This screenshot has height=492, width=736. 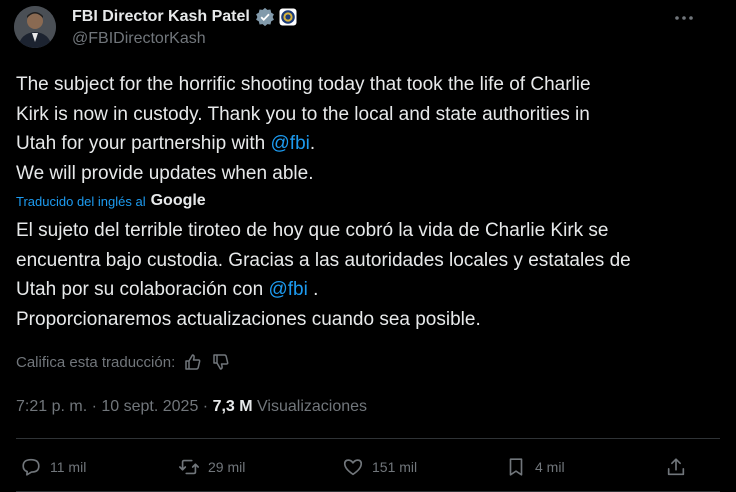 I want to click on tweet-actions-bar: 11 mil 29 mil 151 mil 4 mil, so click(x=368, y=470).